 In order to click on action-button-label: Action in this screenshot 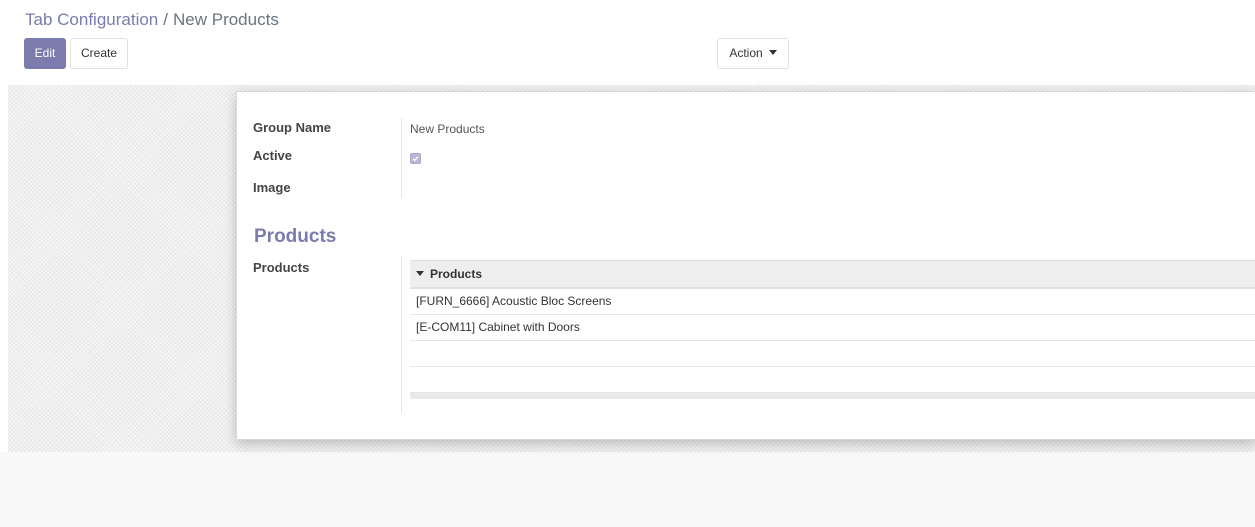, I will do `click(746, 53)`.